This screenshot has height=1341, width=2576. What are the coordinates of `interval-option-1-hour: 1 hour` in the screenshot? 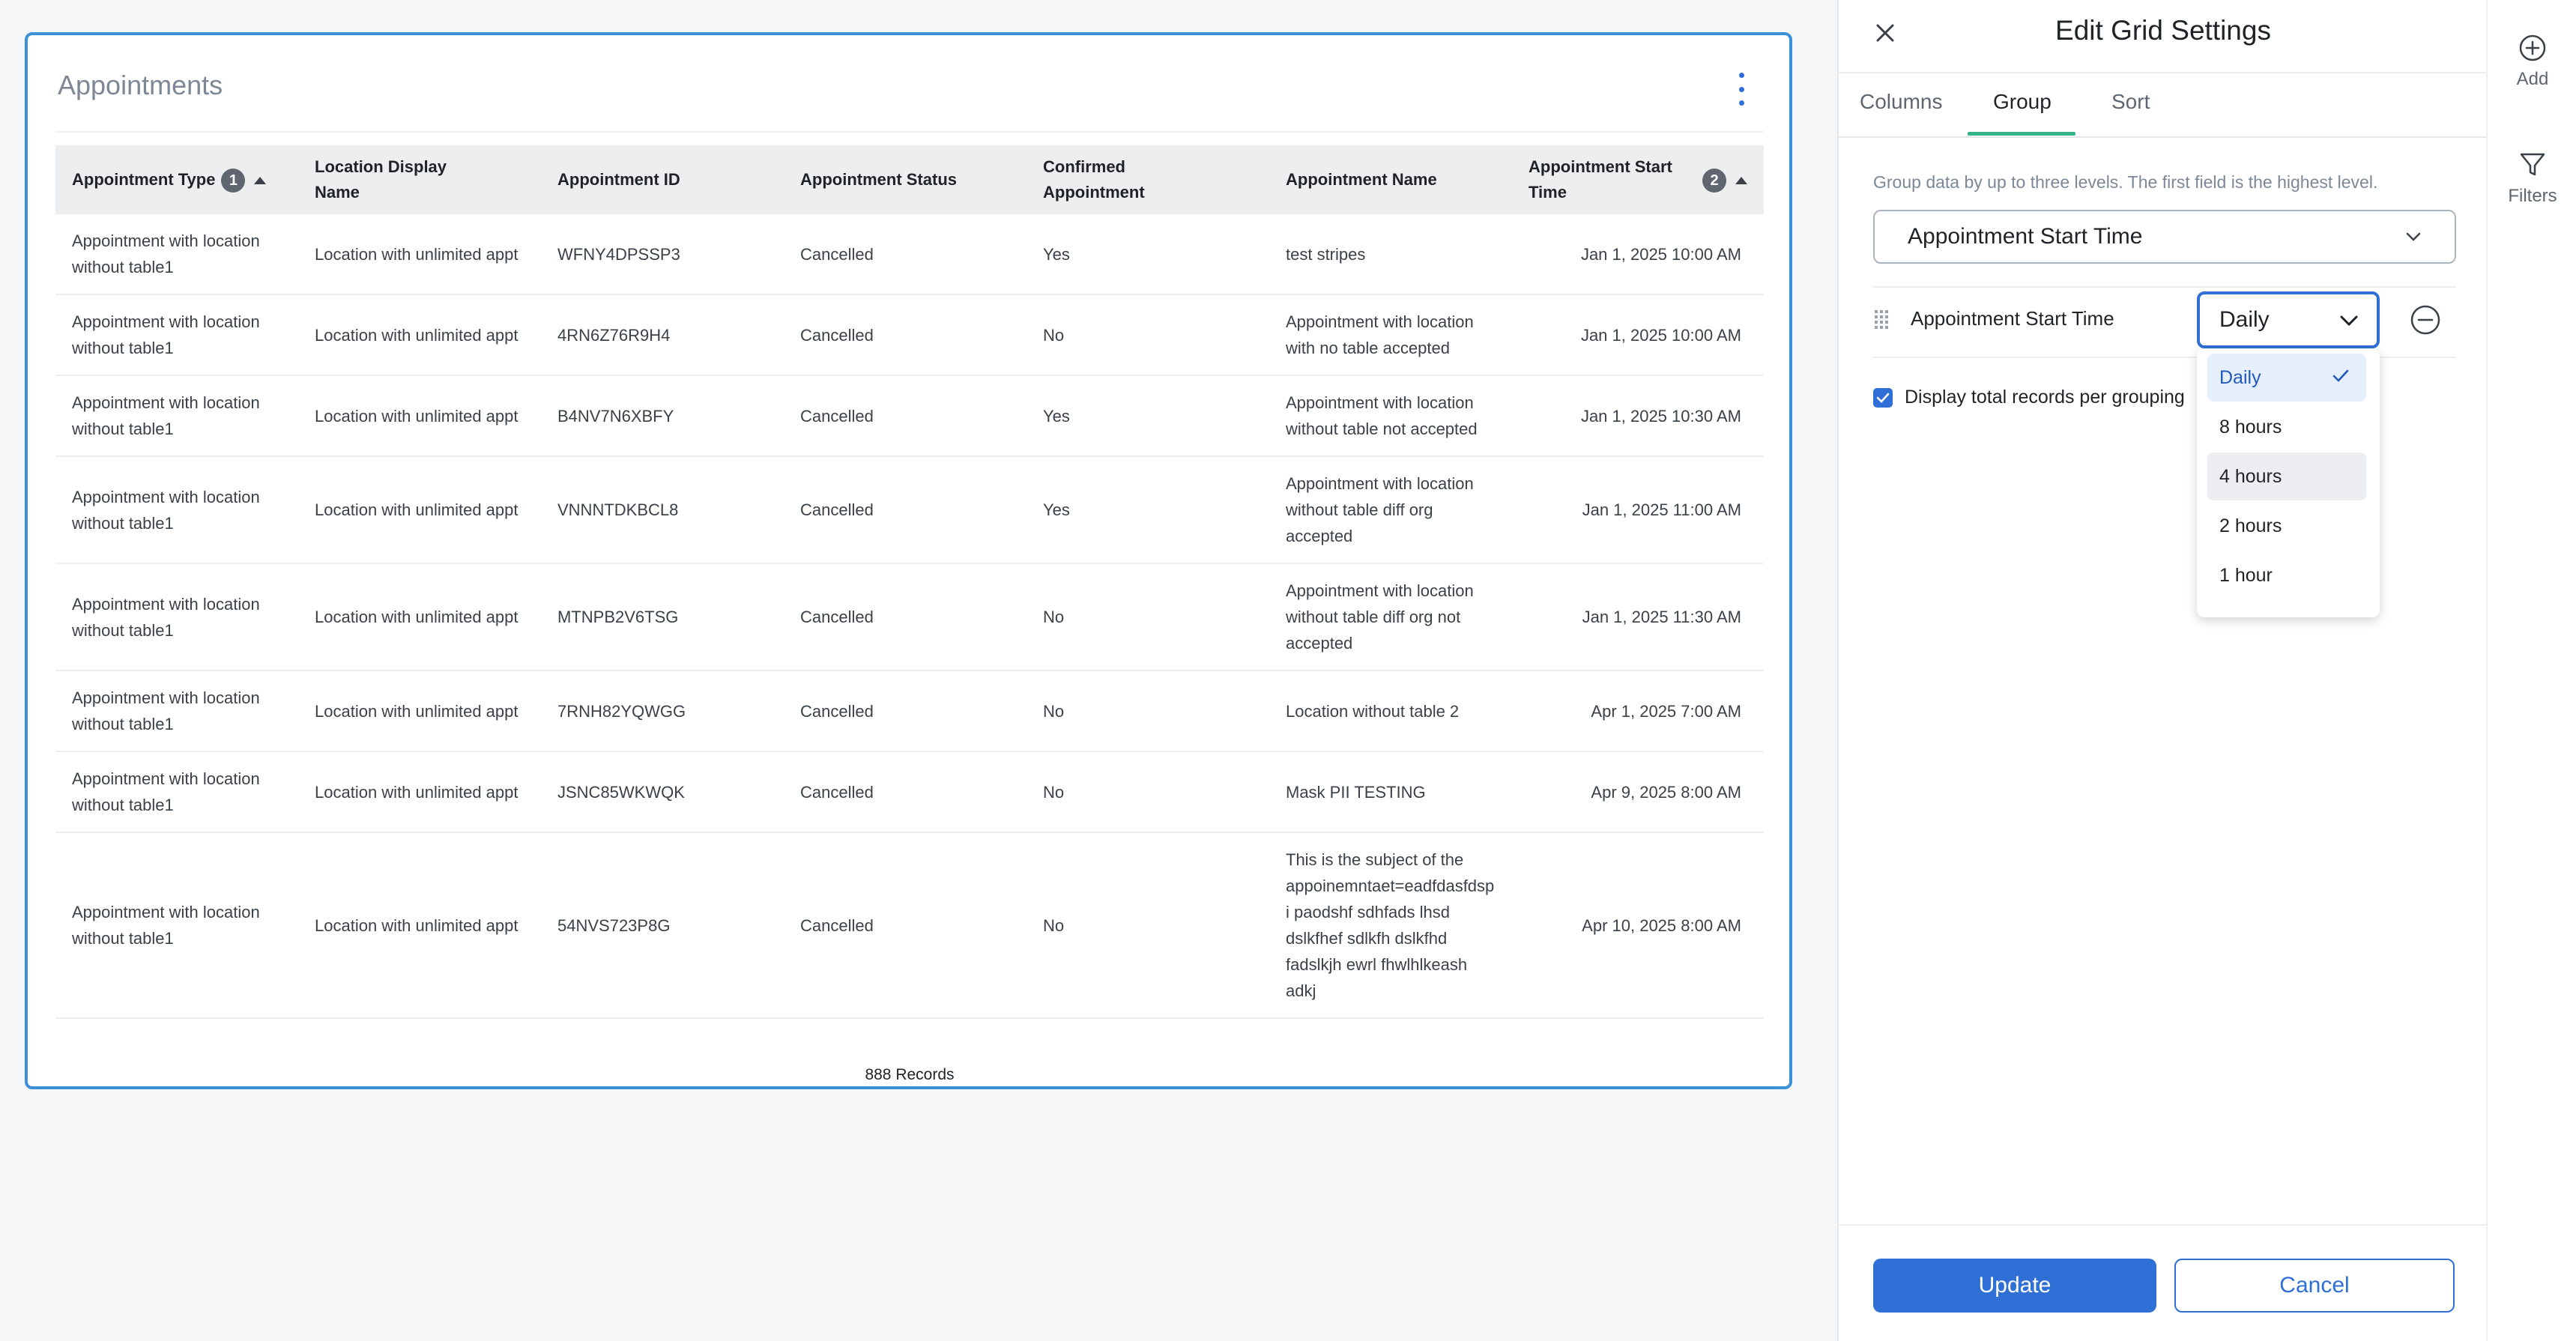 It's located at (2286, 575).